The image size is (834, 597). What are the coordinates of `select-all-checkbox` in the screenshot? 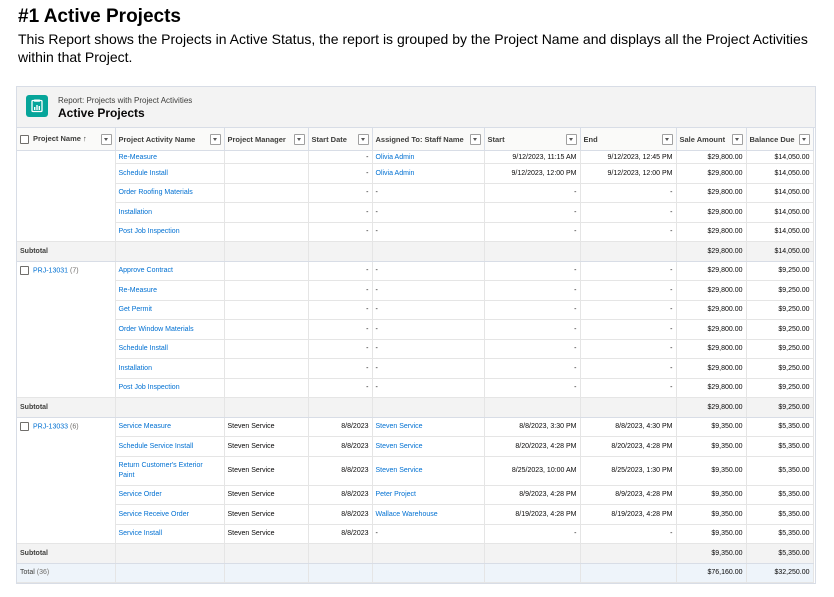 It's located at (24, 139).